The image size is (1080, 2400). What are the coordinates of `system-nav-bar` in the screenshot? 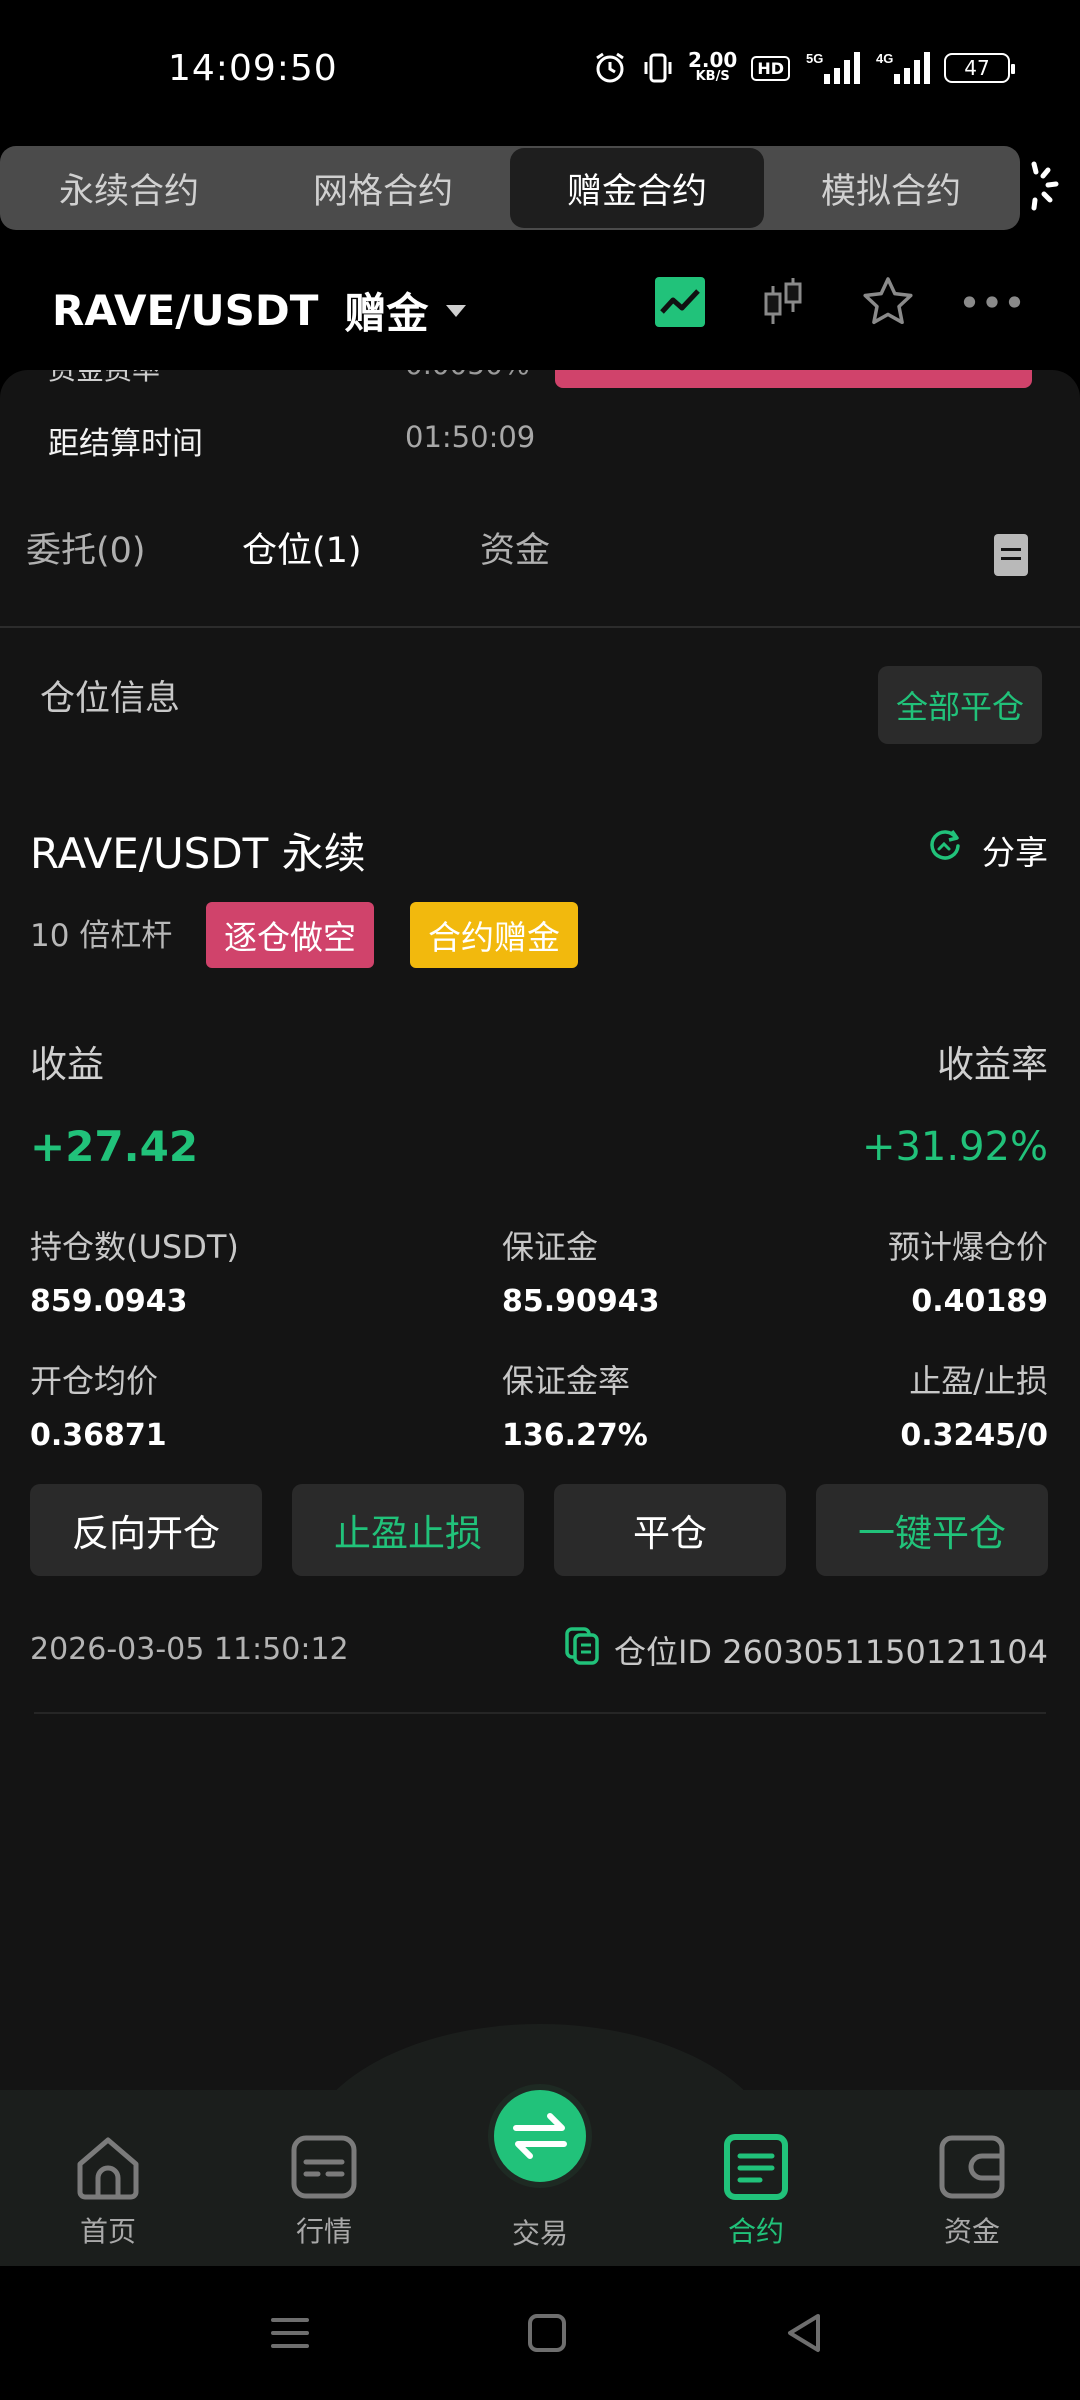 It's located at (540, 2333).